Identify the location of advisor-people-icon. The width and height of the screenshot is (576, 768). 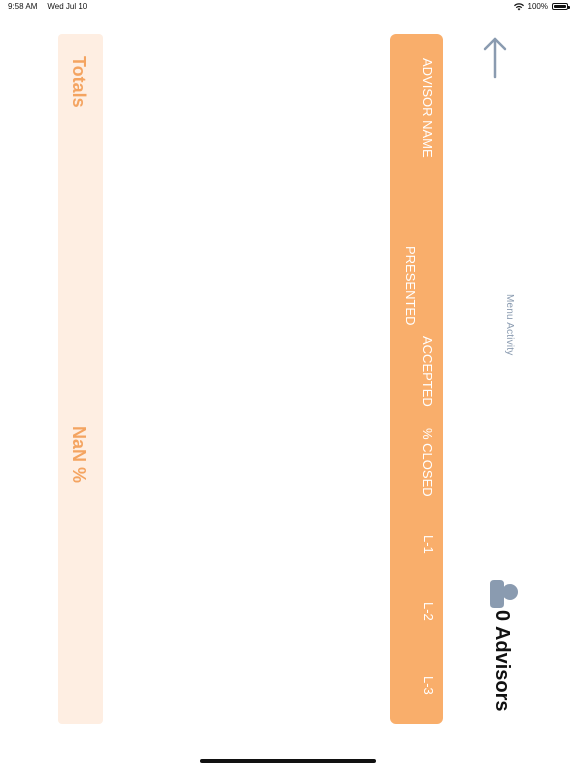
(504, 594).